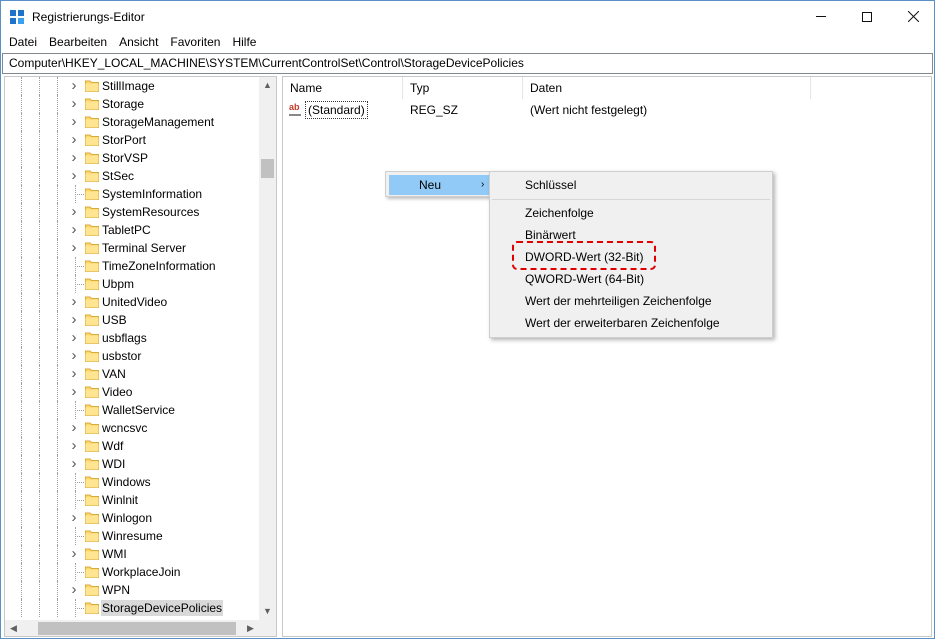  I want to click on tree-item: › StorPort, so click(132, 140).